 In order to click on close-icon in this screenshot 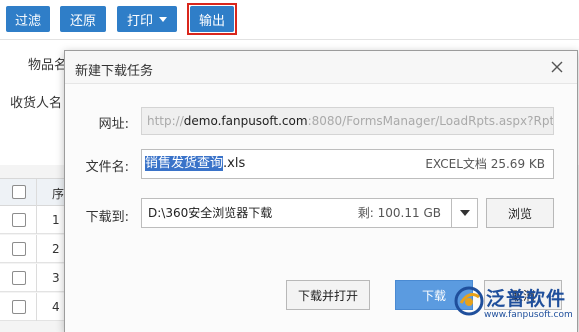, I will do `click(557, 67)`.